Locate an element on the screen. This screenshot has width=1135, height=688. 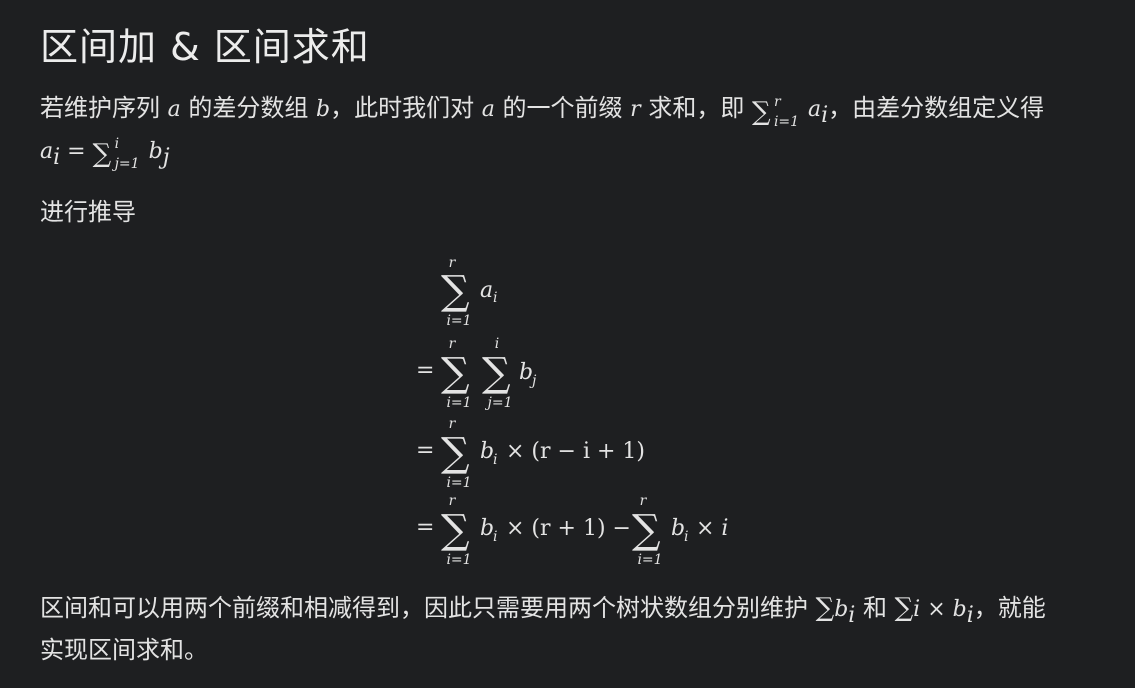
text: 的一个前缀 is located at coordinates (562, 108).